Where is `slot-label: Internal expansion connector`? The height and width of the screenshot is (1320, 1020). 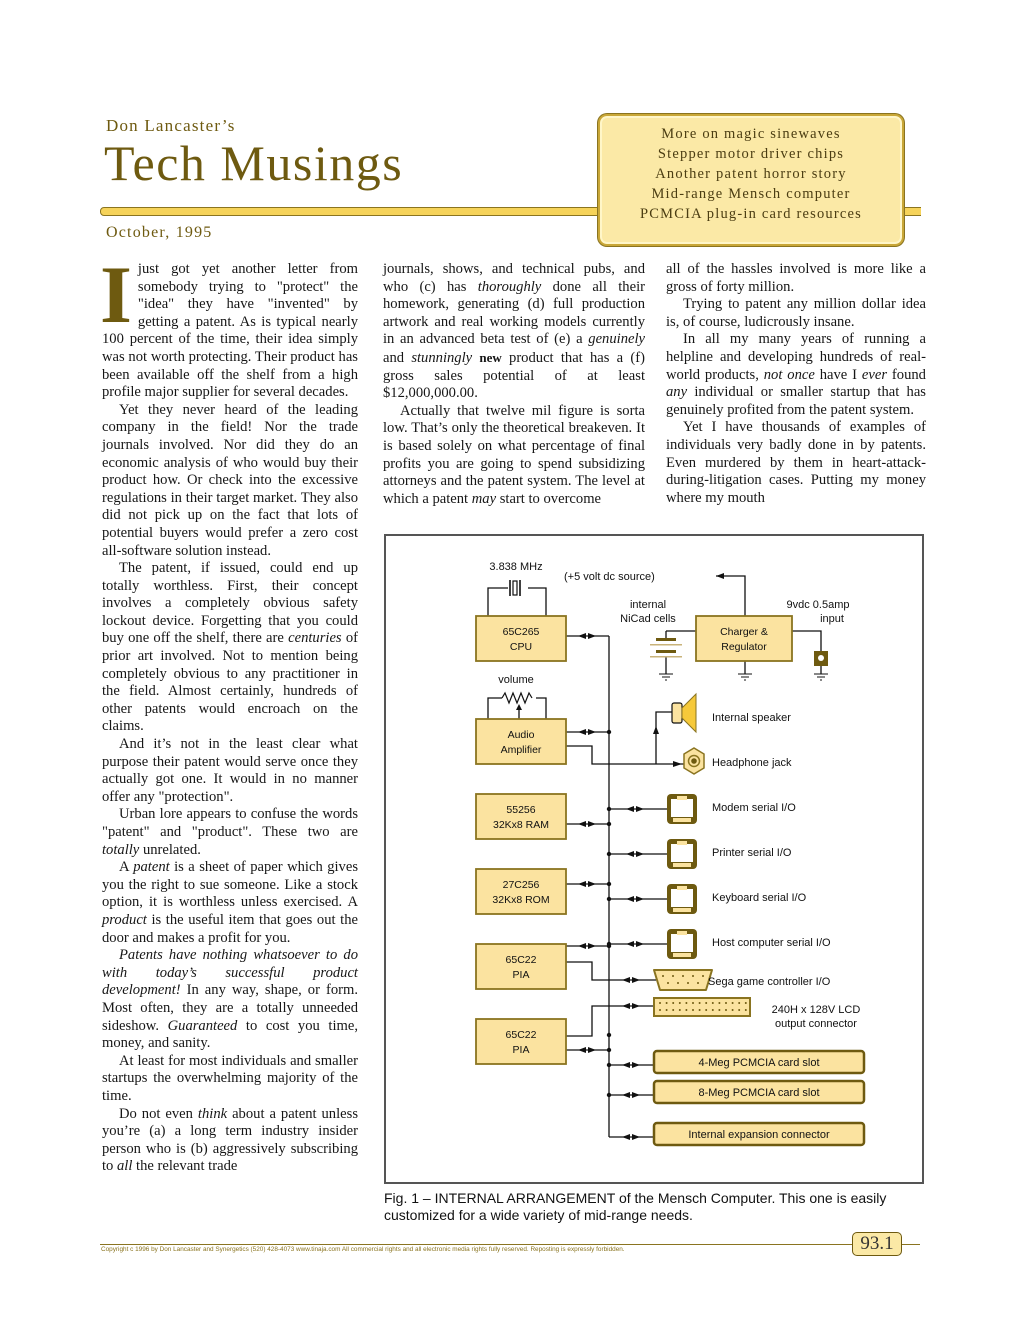 slot-label: Internal expansion connector is located at coordinates (759, 1135).